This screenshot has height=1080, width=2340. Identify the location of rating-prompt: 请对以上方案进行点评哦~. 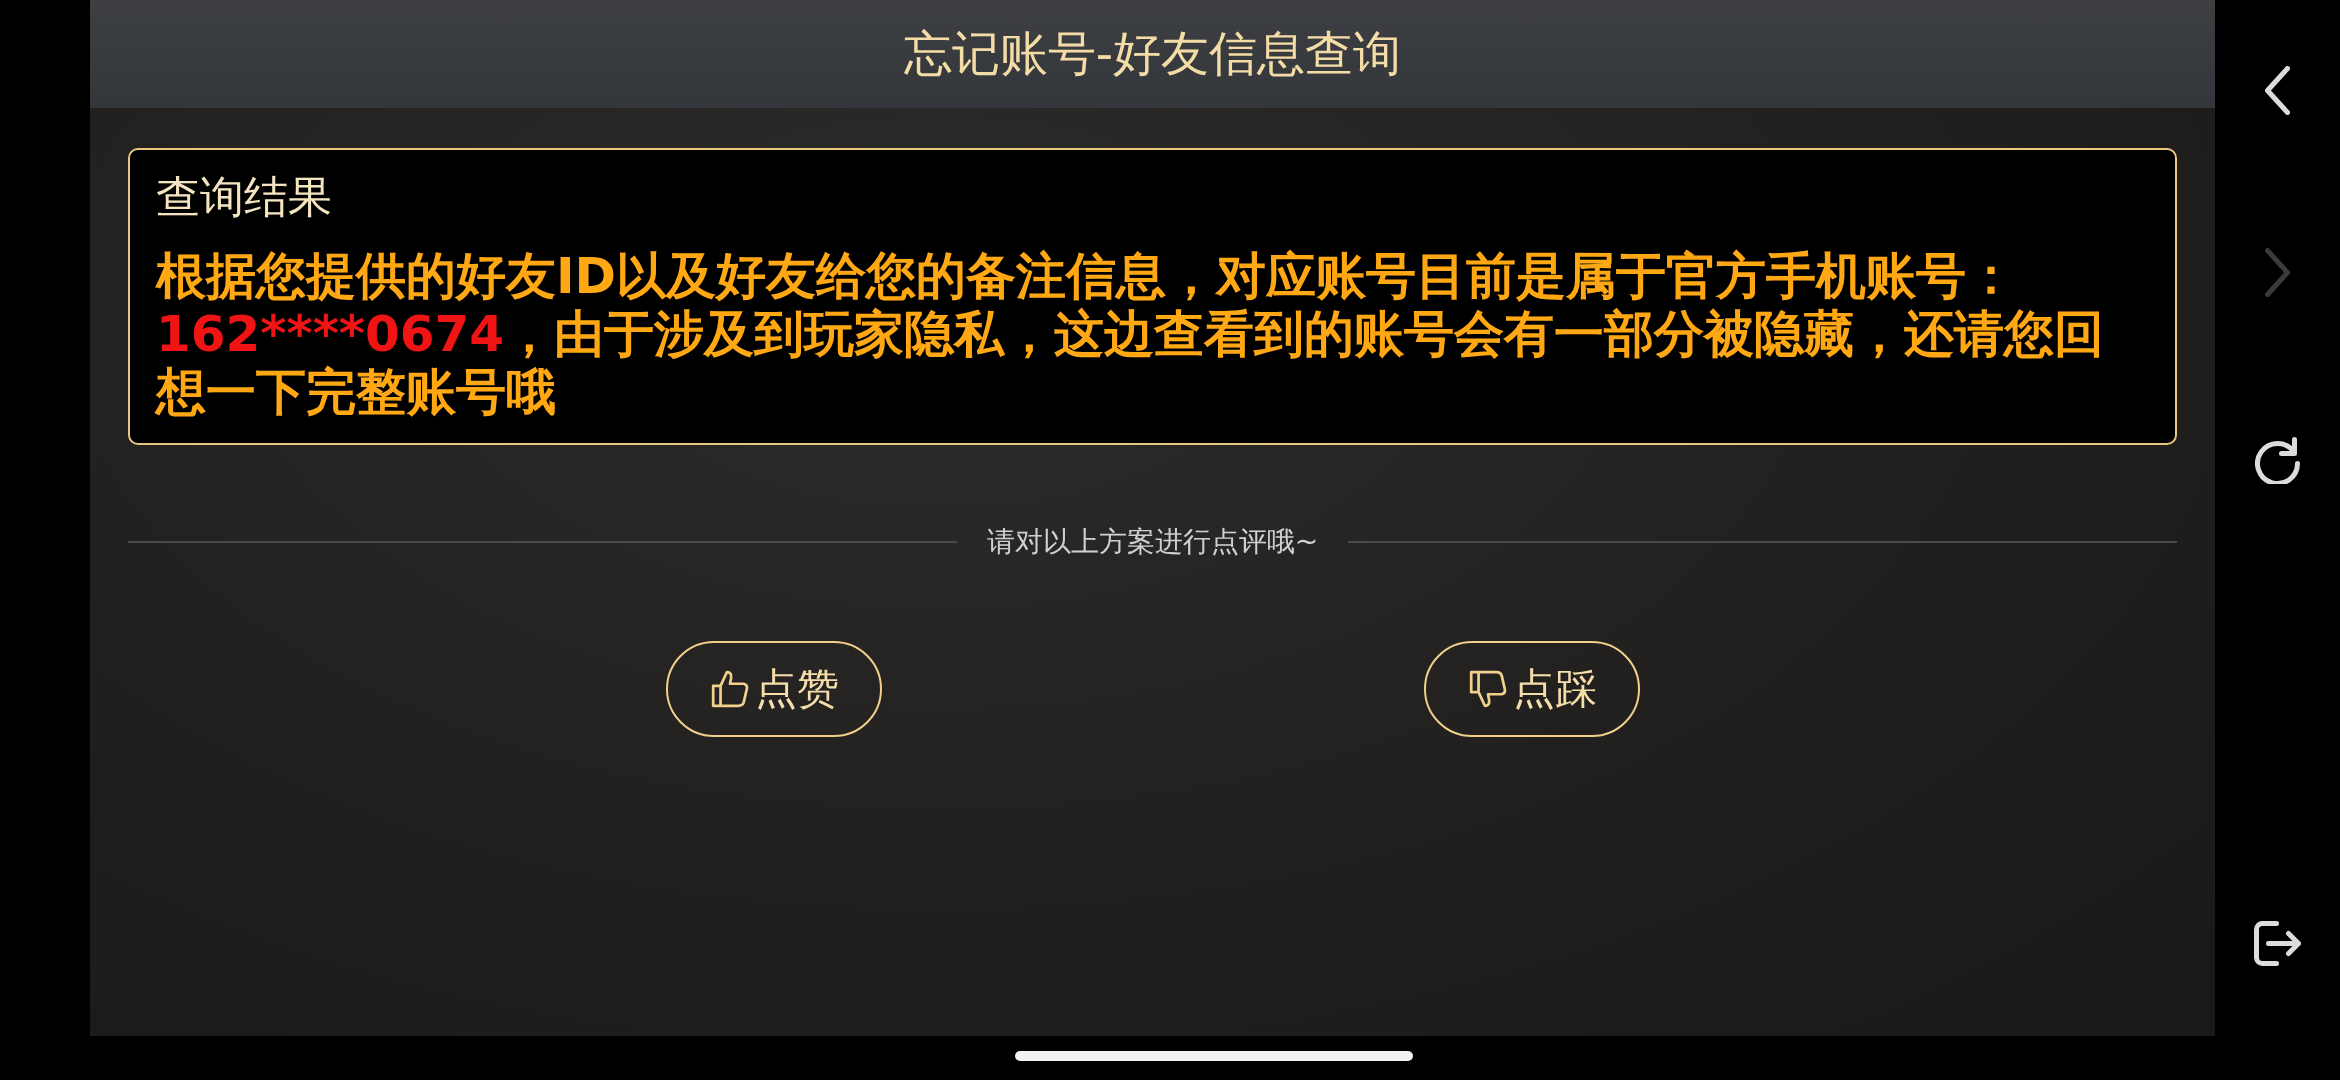
(1152, 542).